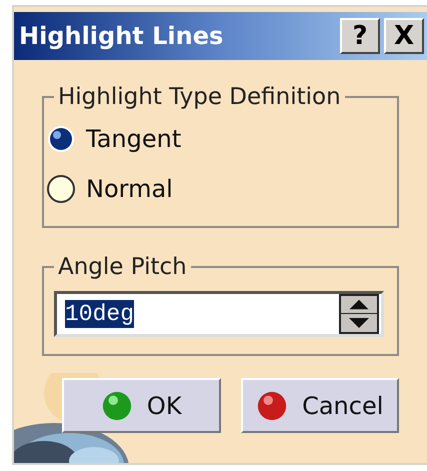  Describe the element at coordinates (319, 405) in the screenshot. I see `cancel-button: Cancel` at that location.